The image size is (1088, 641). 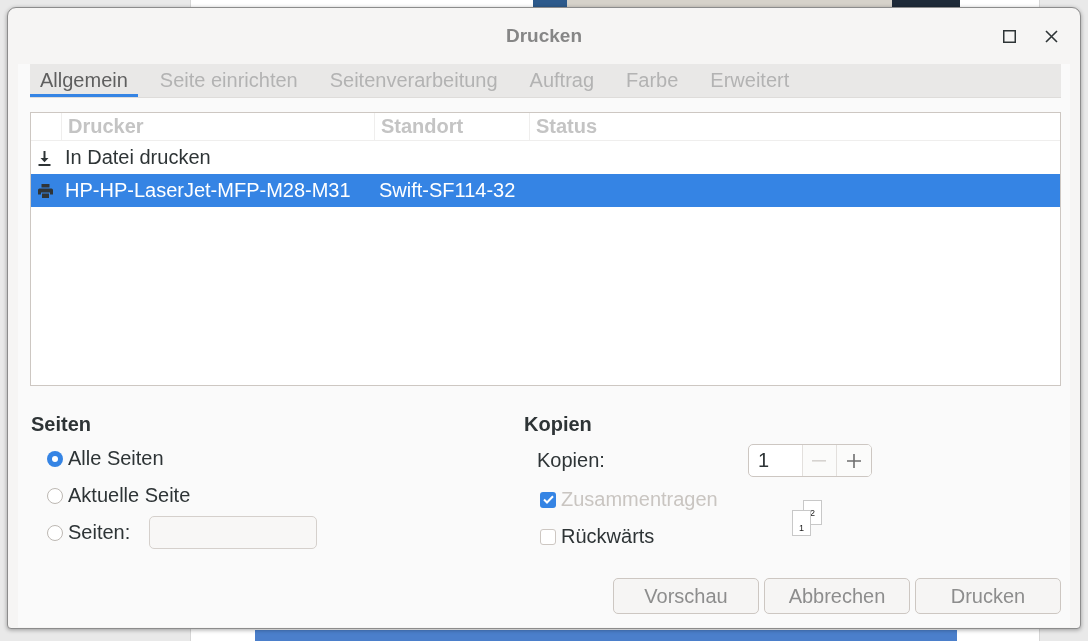 What do you see at coordinates (794, 126) in the screenshot?
I see `column-header: Status` at bounding box center [794, 126].